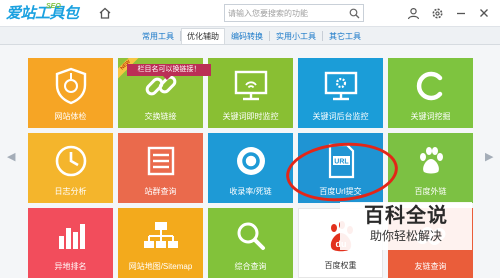  What do you see at coordinates (340, 191) in the screenshot?
I see `tile-label: 百度Url提交` at bounding box center [340, 191].